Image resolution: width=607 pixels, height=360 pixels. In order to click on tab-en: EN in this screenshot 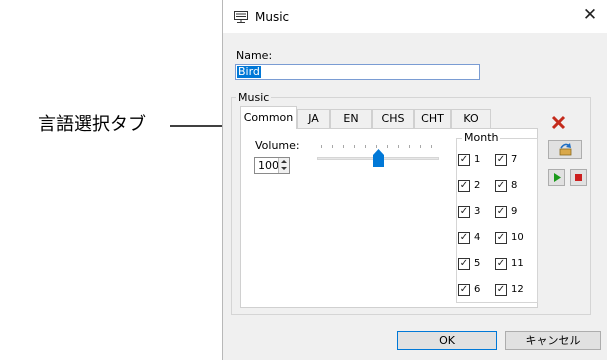, I will do `click(351, 118)`.